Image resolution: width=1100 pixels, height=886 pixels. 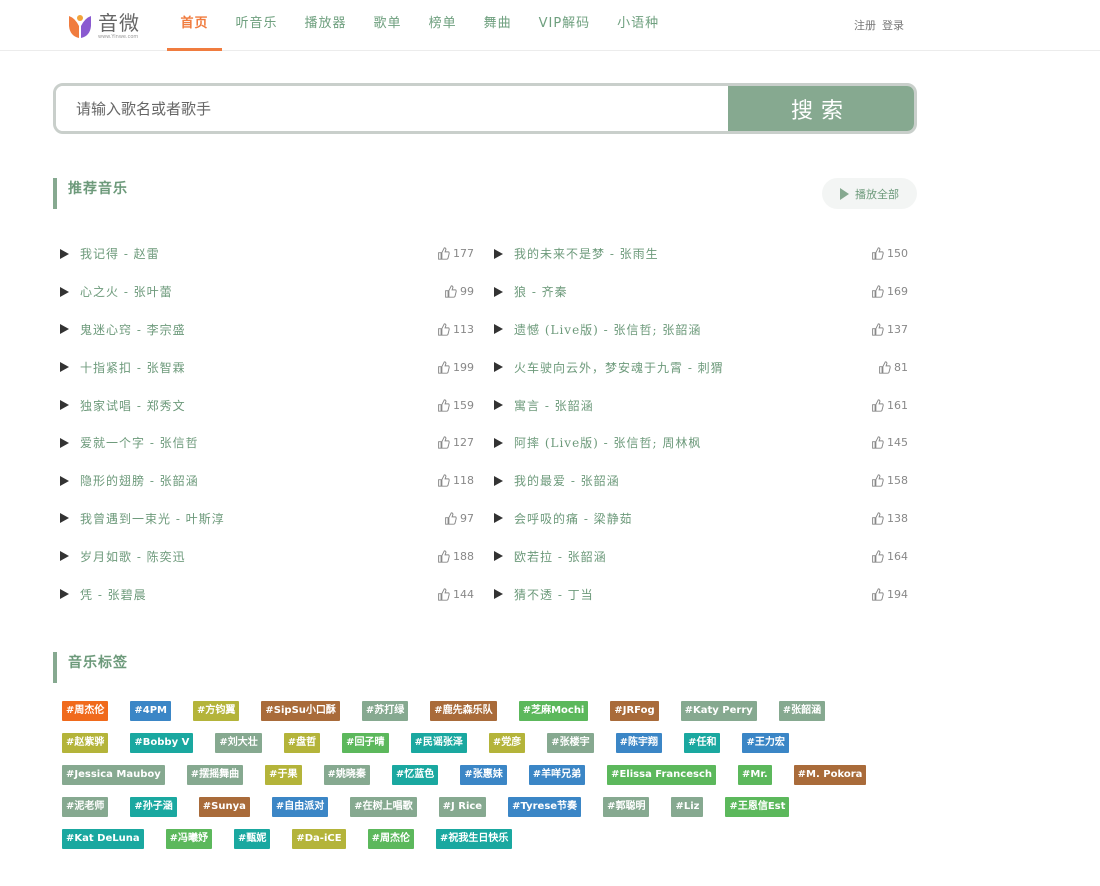 What do you see at coordinates (893, 25) in the screenshot?
I see `login-link: 登录` at bounding box center [893, 25].